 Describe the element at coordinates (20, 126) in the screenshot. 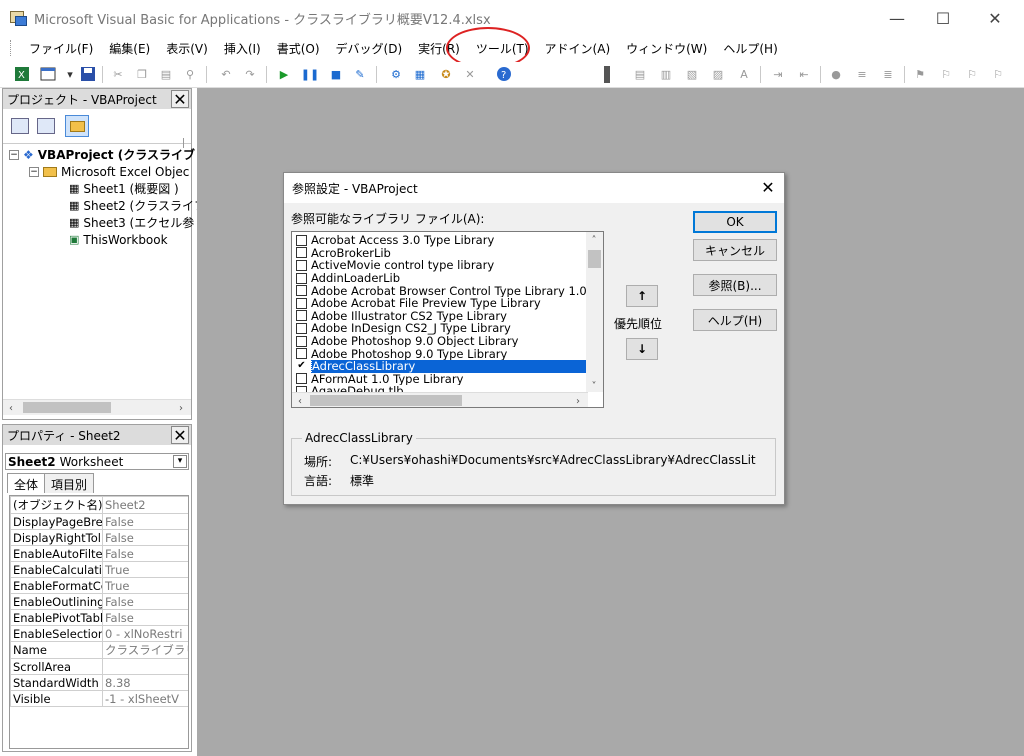

I see `view-code-icon` at that location.